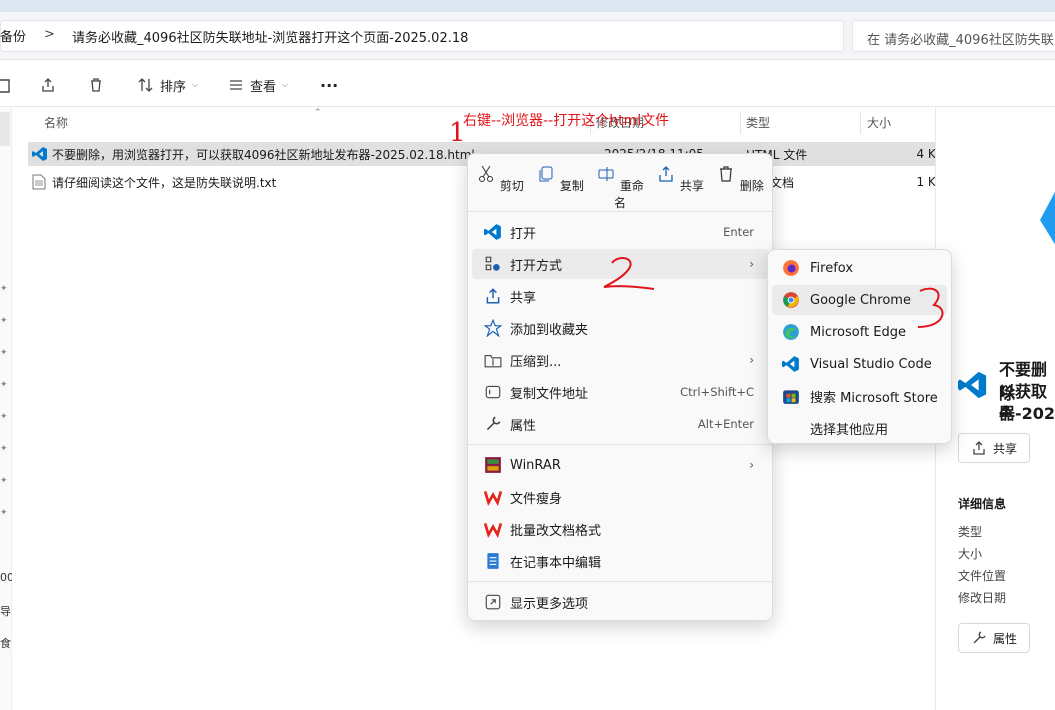 The image size is (1055, 710). What do you see at coordinates (318, 113) in the screenshot?
I see `sort-arrow-icon: ⌃` at bounding box center [318, 113].